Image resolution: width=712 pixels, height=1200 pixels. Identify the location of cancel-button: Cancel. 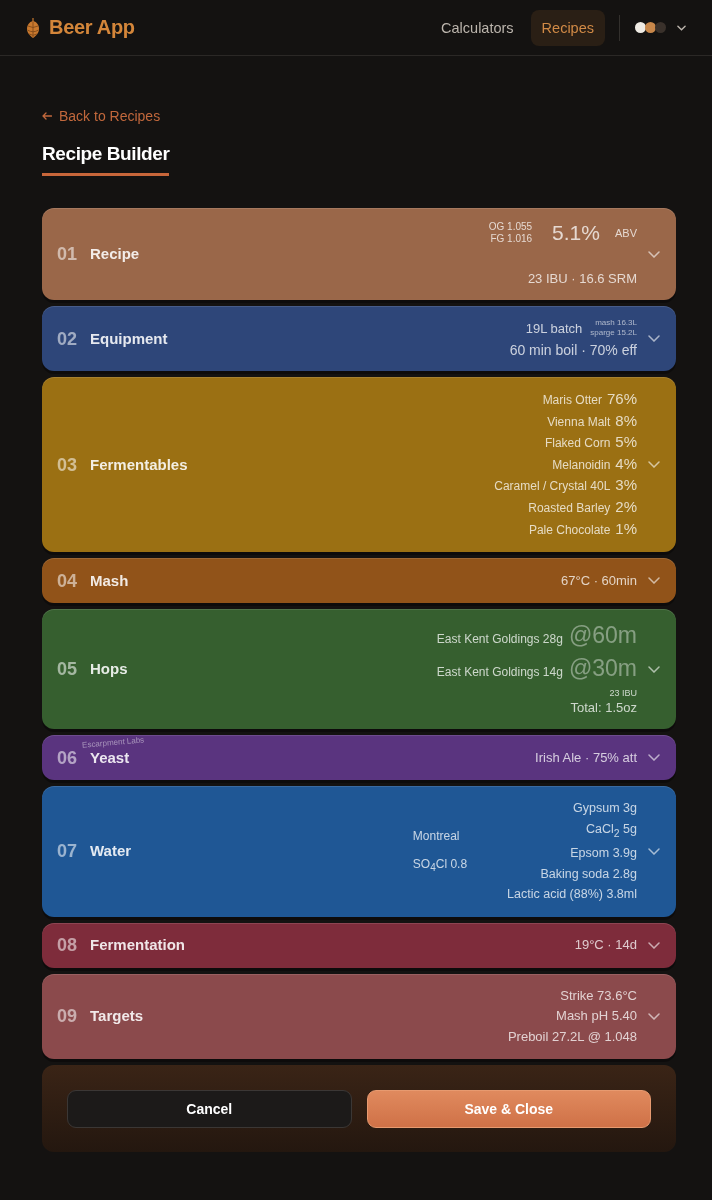
(209, 1109).